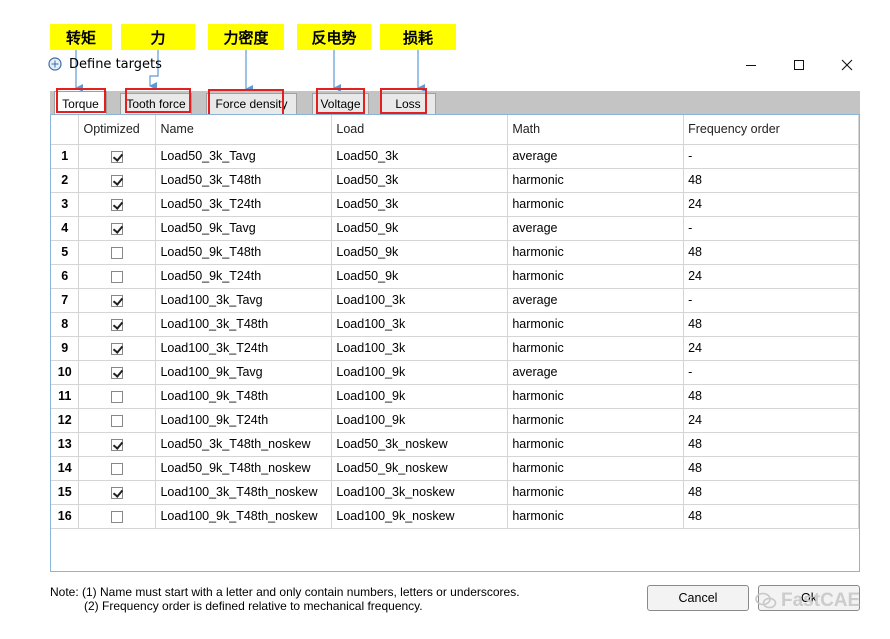  What do you see at coordinates (408, 103) in the screenshot?
I see `tab-loss: Loss` at bounding box center [408, 103].